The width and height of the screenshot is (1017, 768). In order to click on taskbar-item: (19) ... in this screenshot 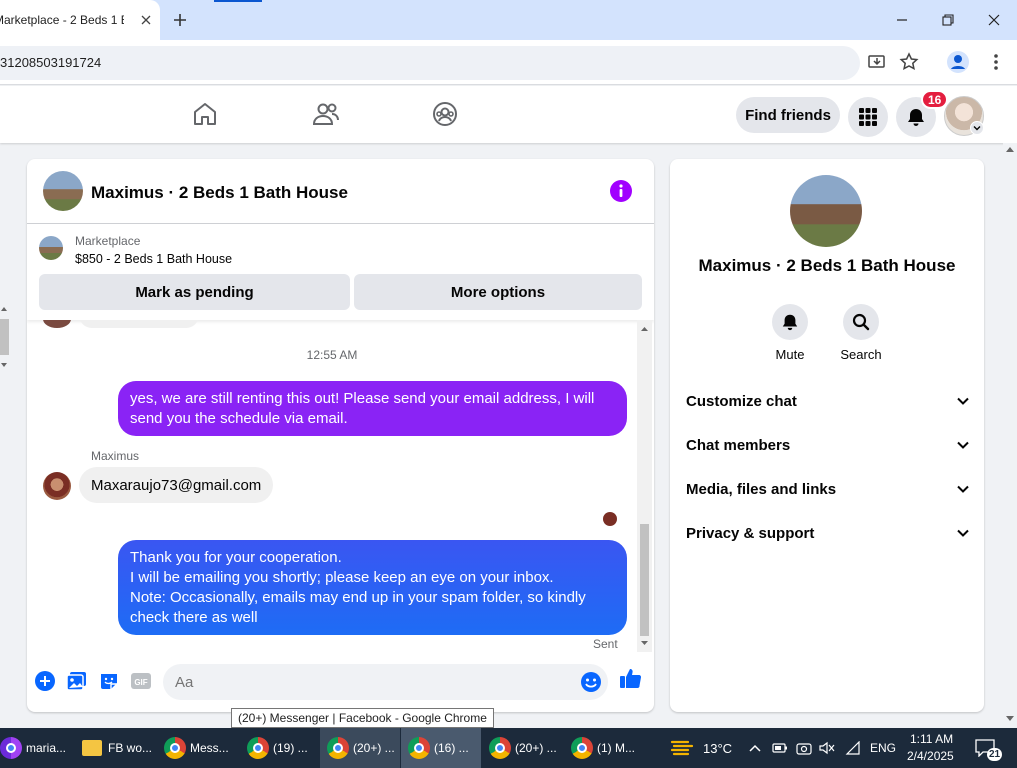, I will do `click(283, 748)`.